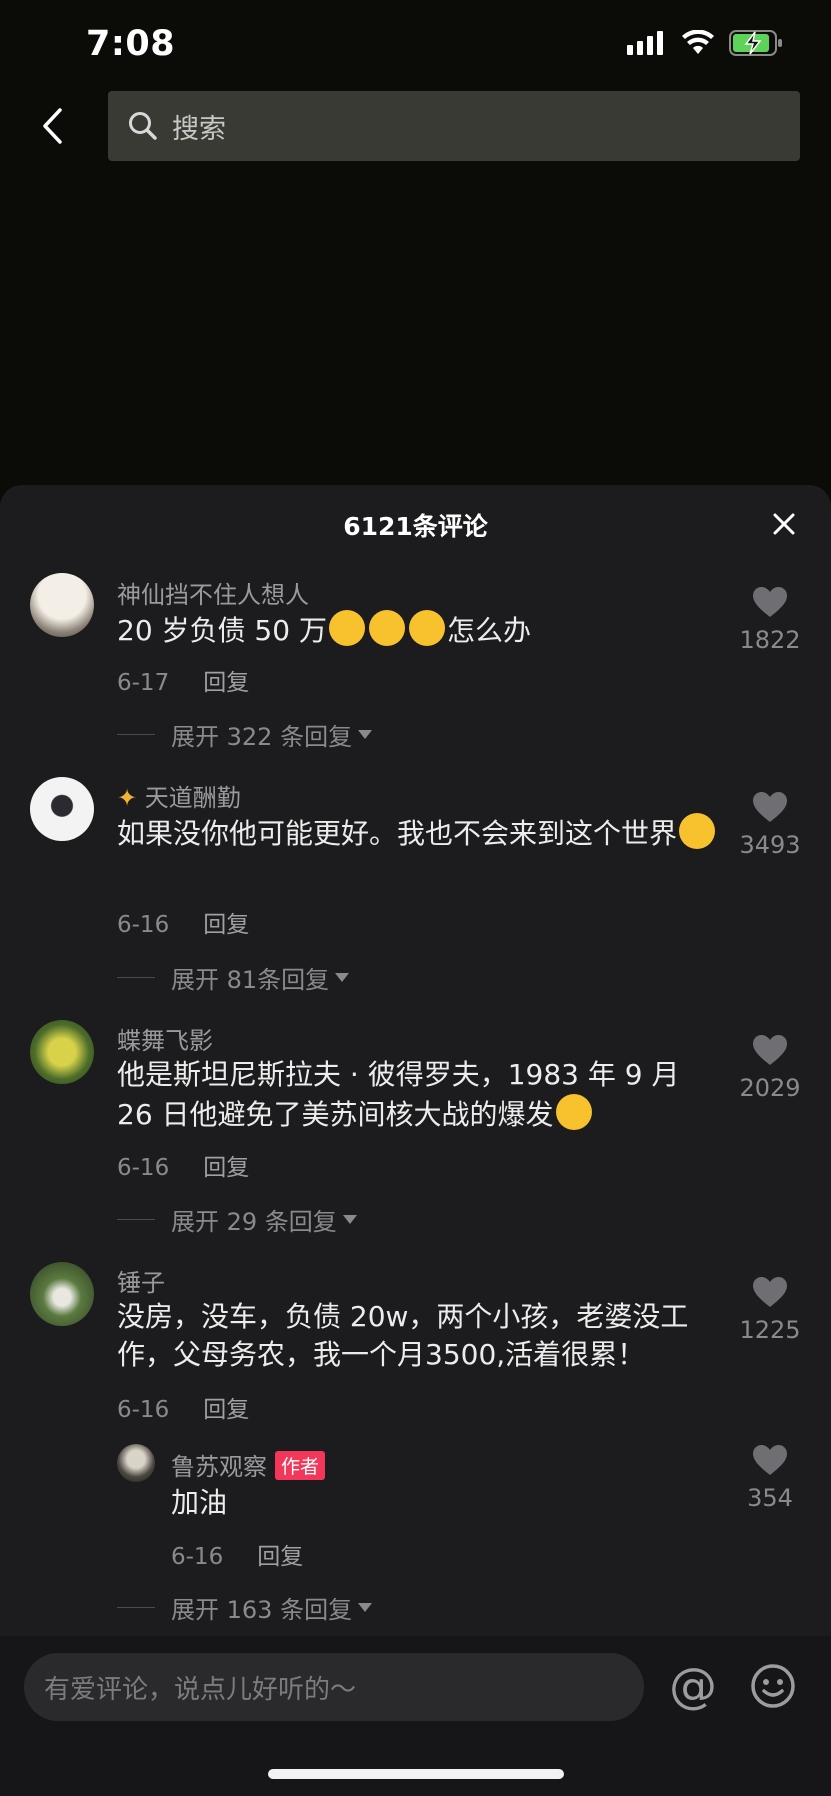 The image size is (831, 1796). I want to click on wifi-icon, so click(698, 42).